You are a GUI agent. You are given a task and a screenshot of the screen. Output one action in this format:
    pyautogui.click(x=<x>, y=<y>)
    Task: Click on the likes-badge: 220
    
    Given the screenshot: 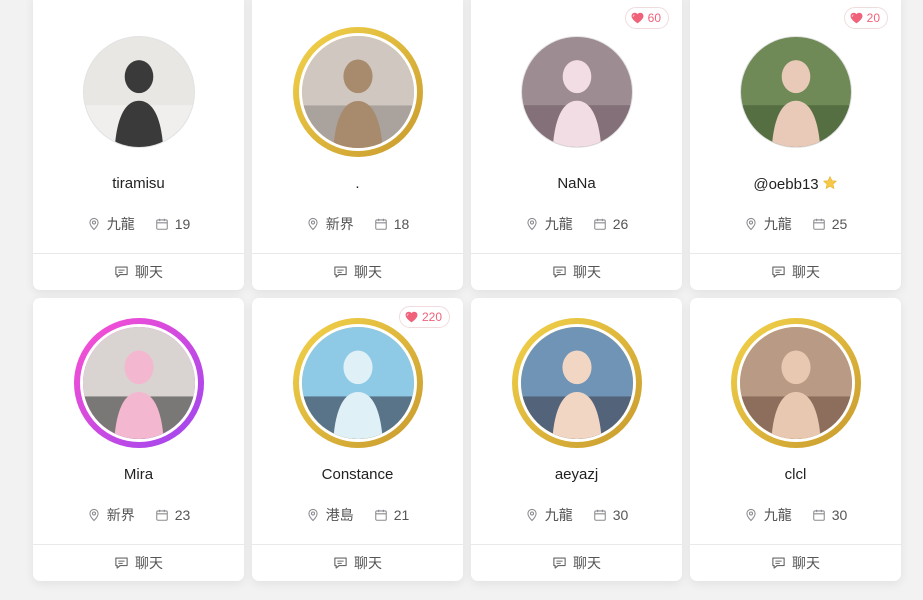 What is the action you would take?
    pyautogui.click(x=424, y=317)
    